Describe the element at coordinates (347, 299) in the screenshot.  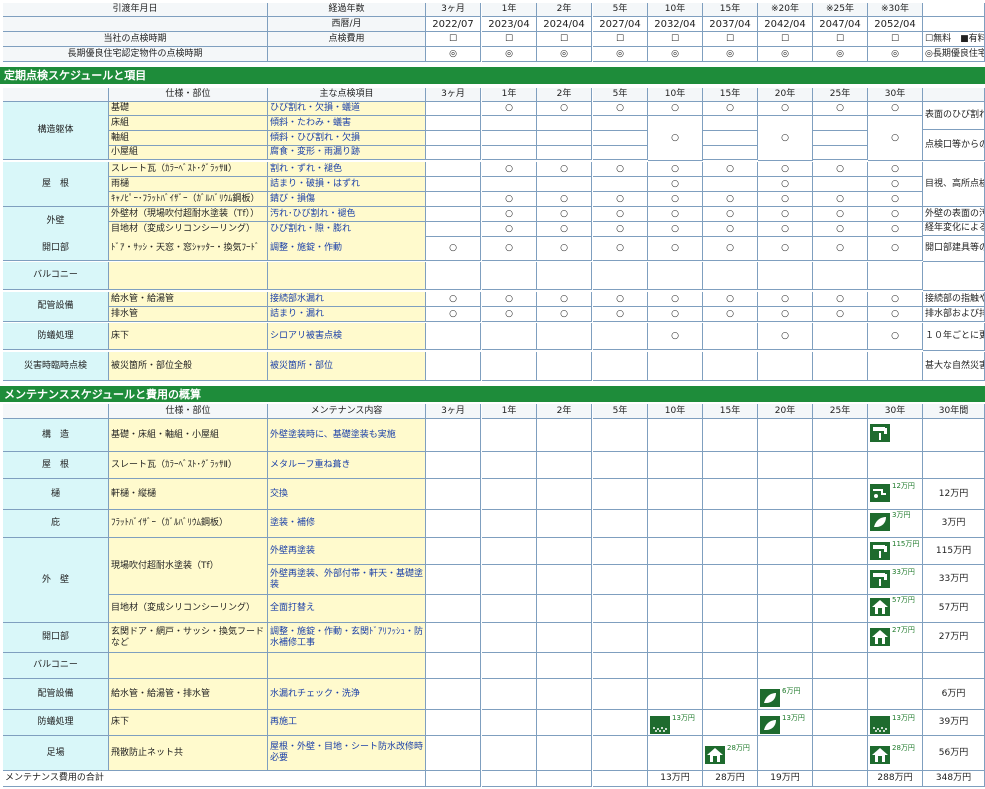
I see `inspection-item: 接続部水漏れ` at that location.